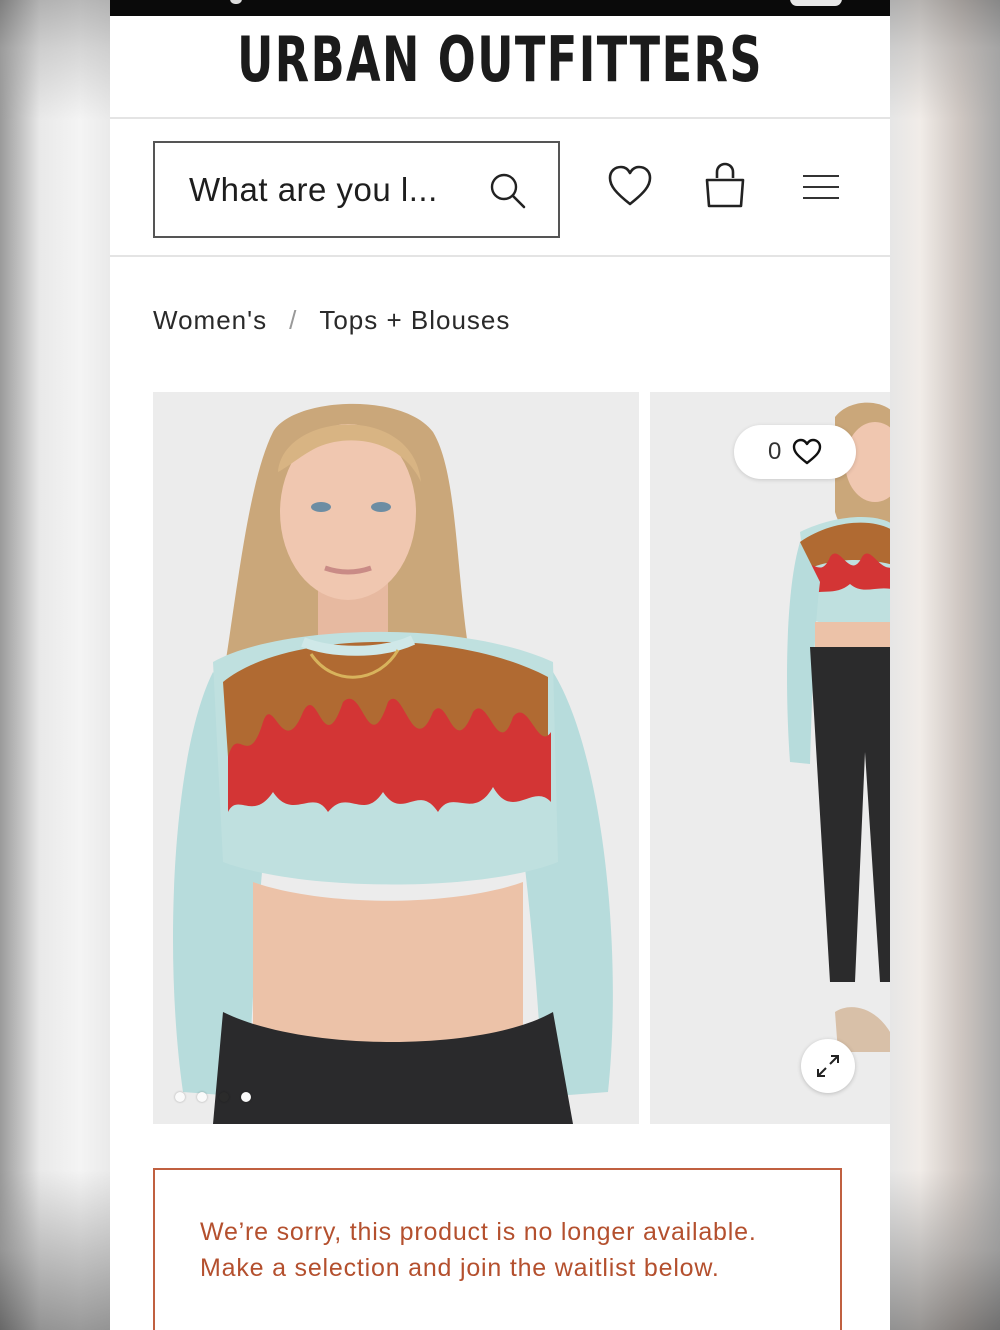 This screenshot has height=1330, width=1000. I want to click on status-indicator, so click(236, 2).